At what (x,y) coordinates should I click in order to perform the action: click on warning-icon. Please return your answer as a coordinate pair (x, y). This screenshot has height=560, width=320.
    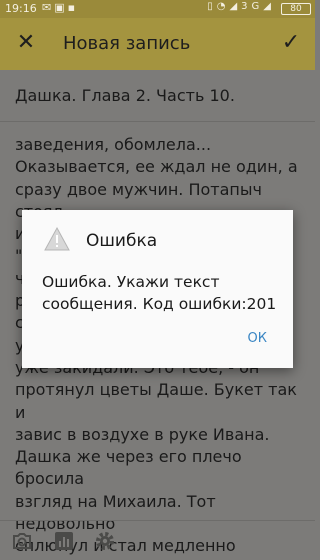
    Looking at the image, I should click on (57, 238).